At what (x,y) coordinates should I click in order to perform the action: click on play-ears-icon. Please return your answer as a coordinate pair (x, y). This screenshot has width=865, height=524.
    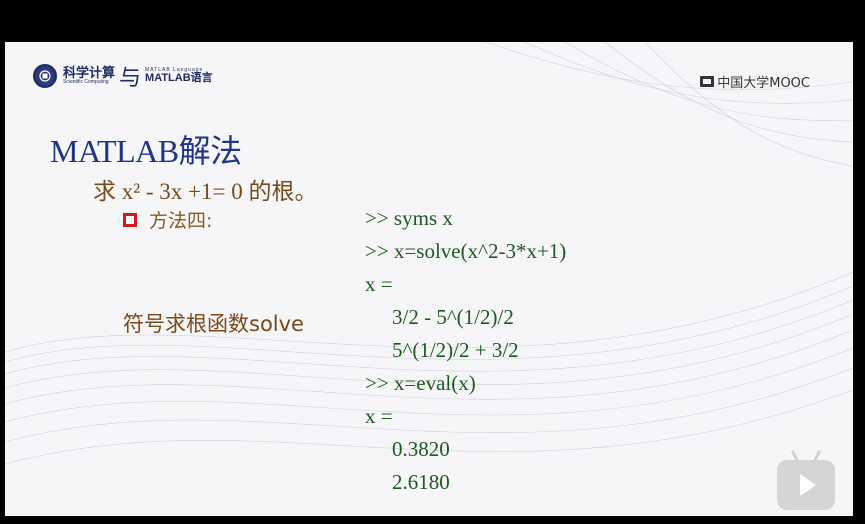
    Looking at the image, I should click on (806, 456).